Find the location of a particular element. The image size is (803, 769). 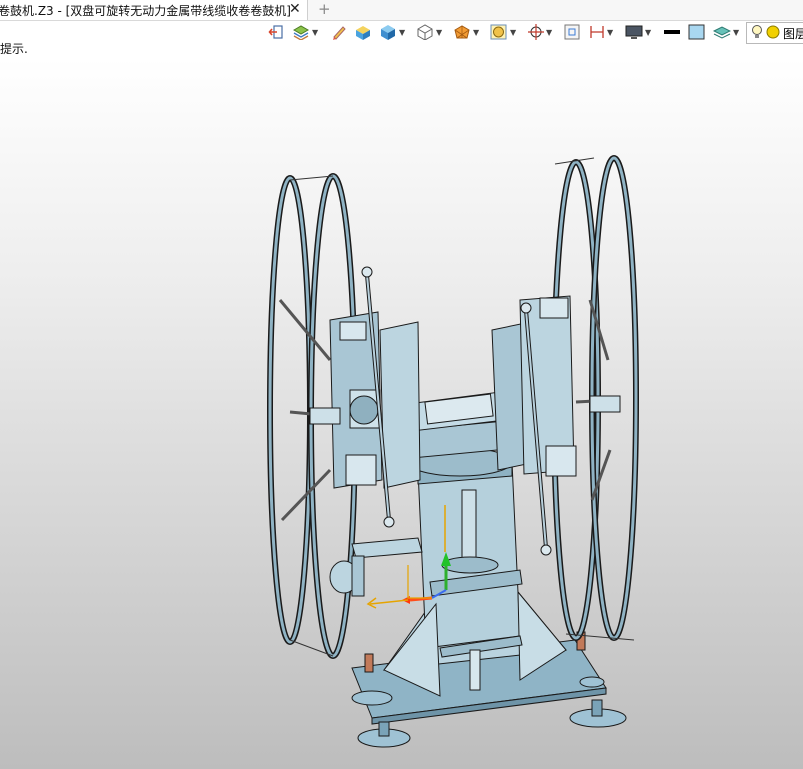

layer-color-icon is located at coordinates (773, 33).